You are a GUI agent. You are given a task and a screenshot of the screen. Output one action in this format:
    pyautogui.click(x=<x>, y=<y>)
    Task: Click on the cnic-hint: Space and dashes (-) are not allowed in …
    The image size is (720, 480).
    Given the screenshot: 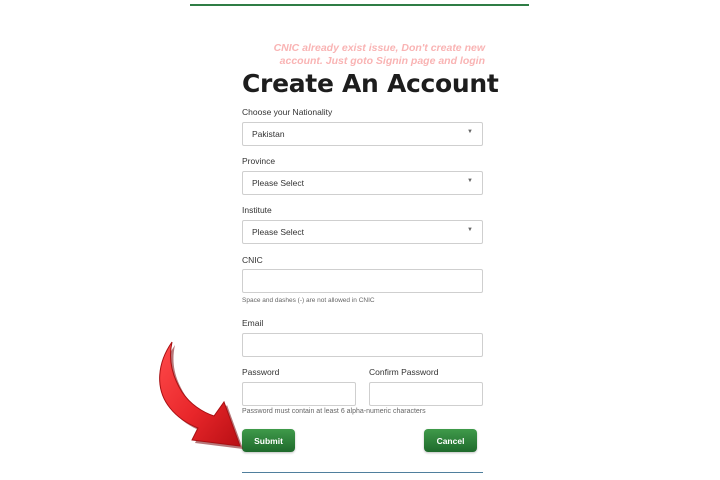 What is the action you would take?
    pyautogui.click(x=308, y=300)
    